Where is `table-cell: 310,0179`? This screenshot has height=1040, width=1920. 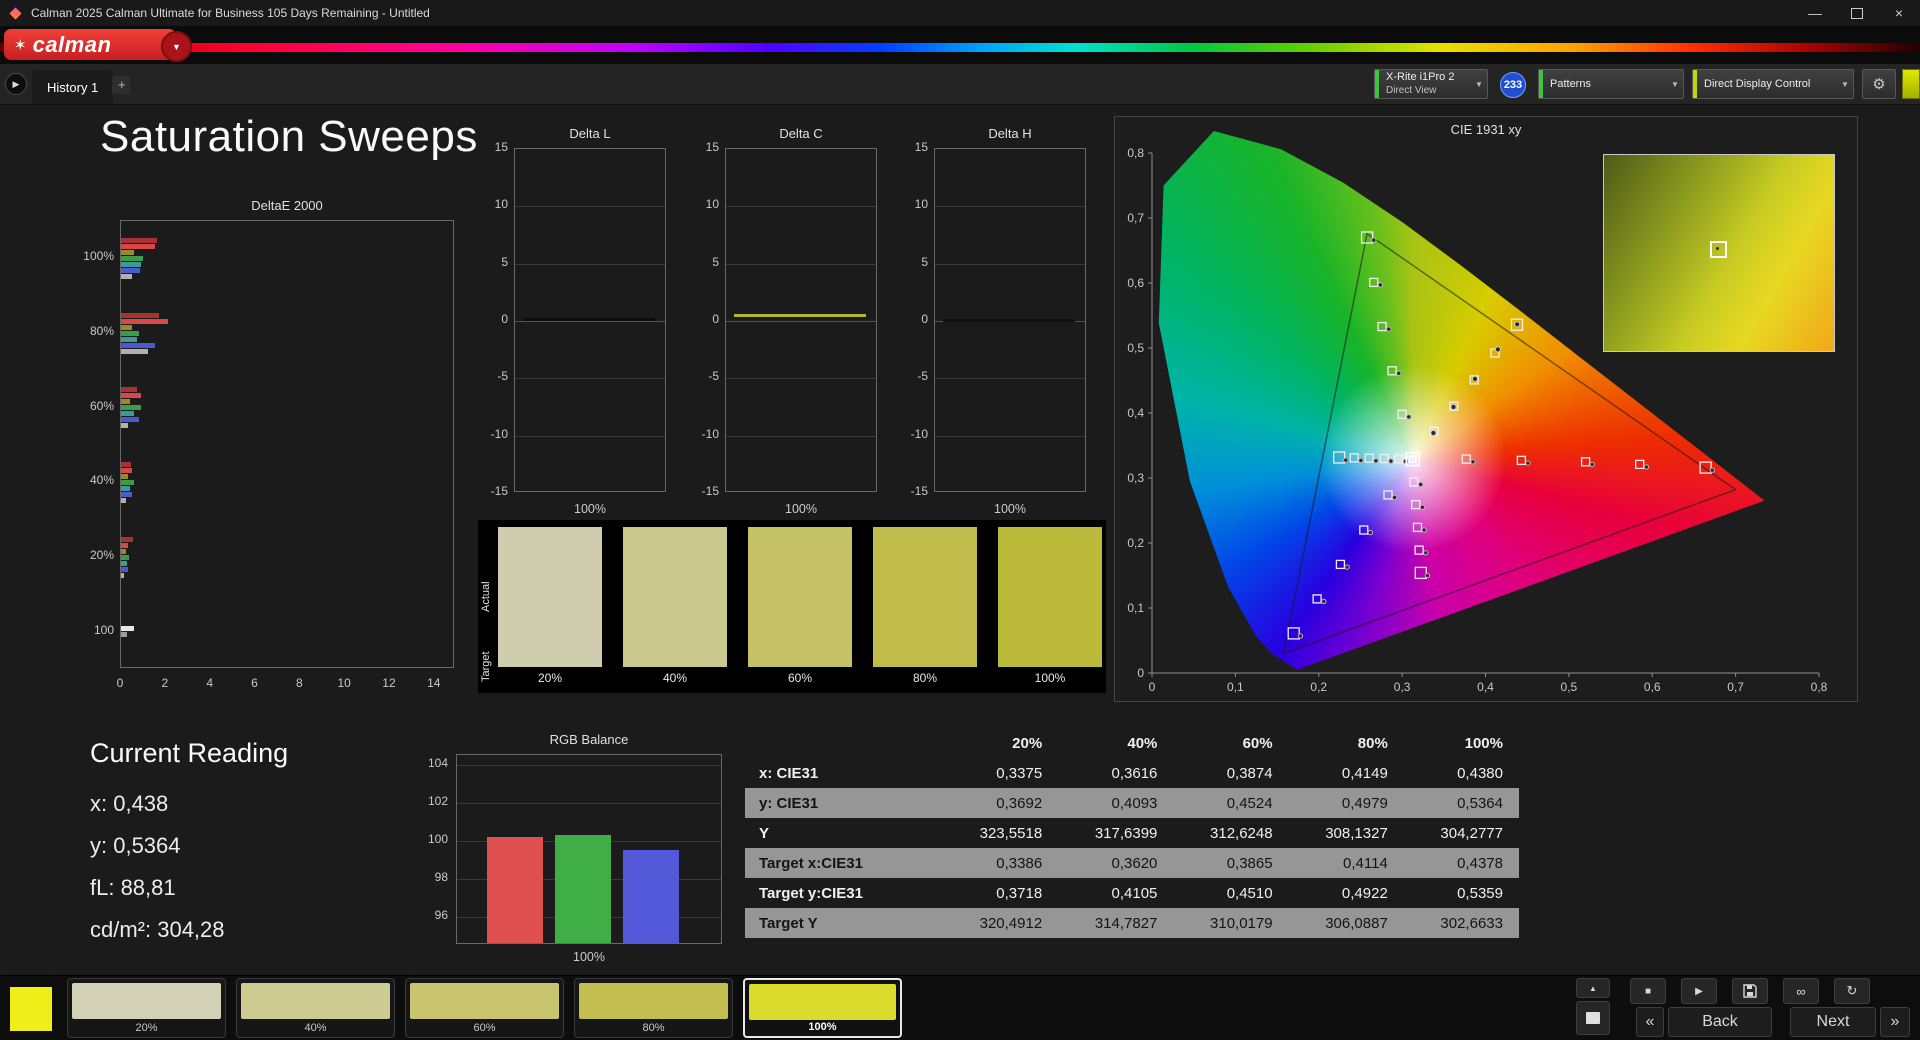 table-cell: 310,0179 is located at coordinates (1241, 923).